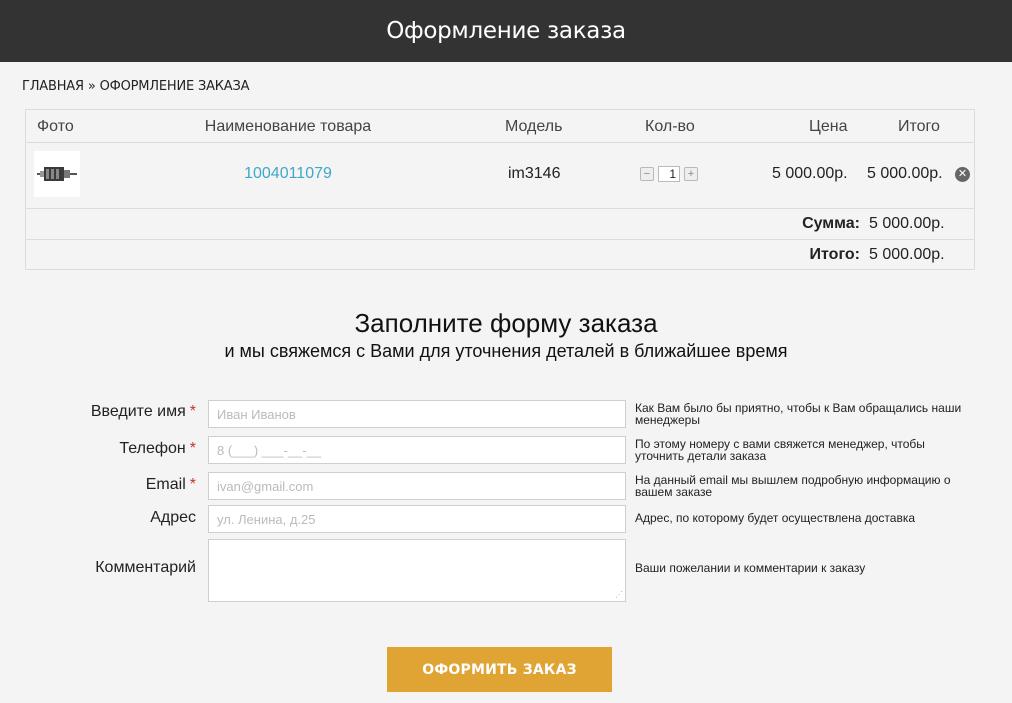  Describe the element at coordinates (173, 517) in the screenshot. I see `address-label: Адрес` at that location.